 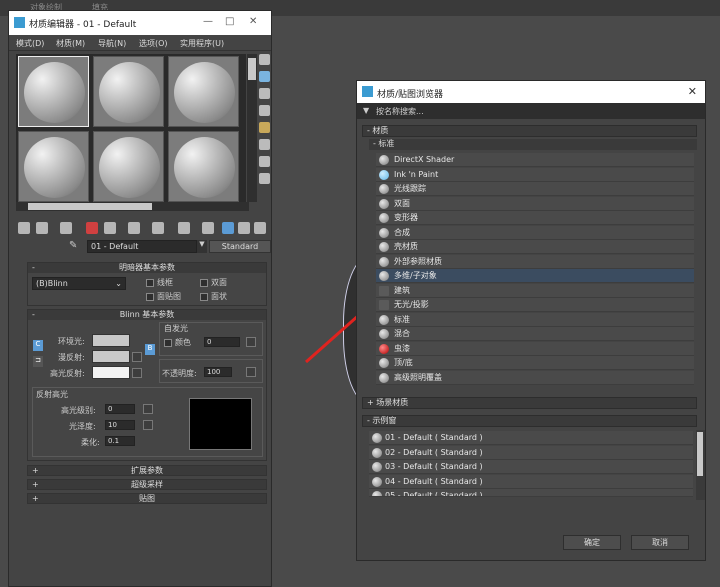 What do you see at coordinates (150, 349) in the screenshot?
I see `lock-ambient-map-button: B` at bounding box center [150, 349].